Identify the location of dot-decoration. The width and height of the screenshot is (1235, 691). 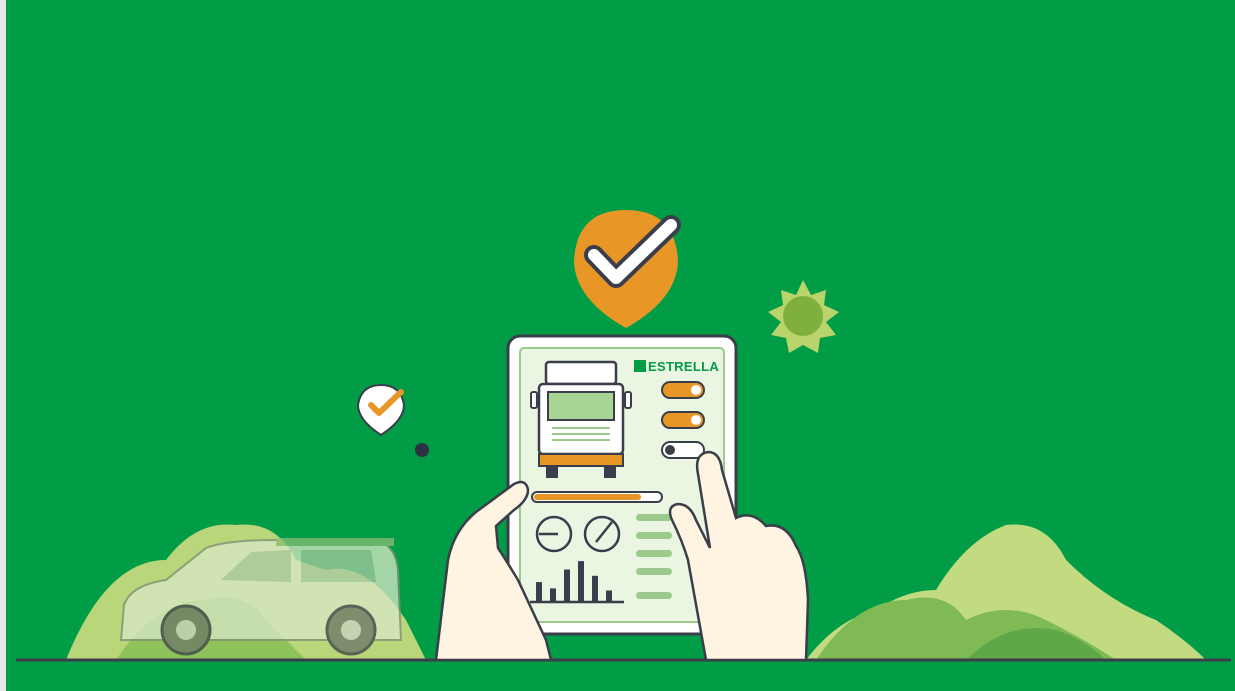
(422, 450).